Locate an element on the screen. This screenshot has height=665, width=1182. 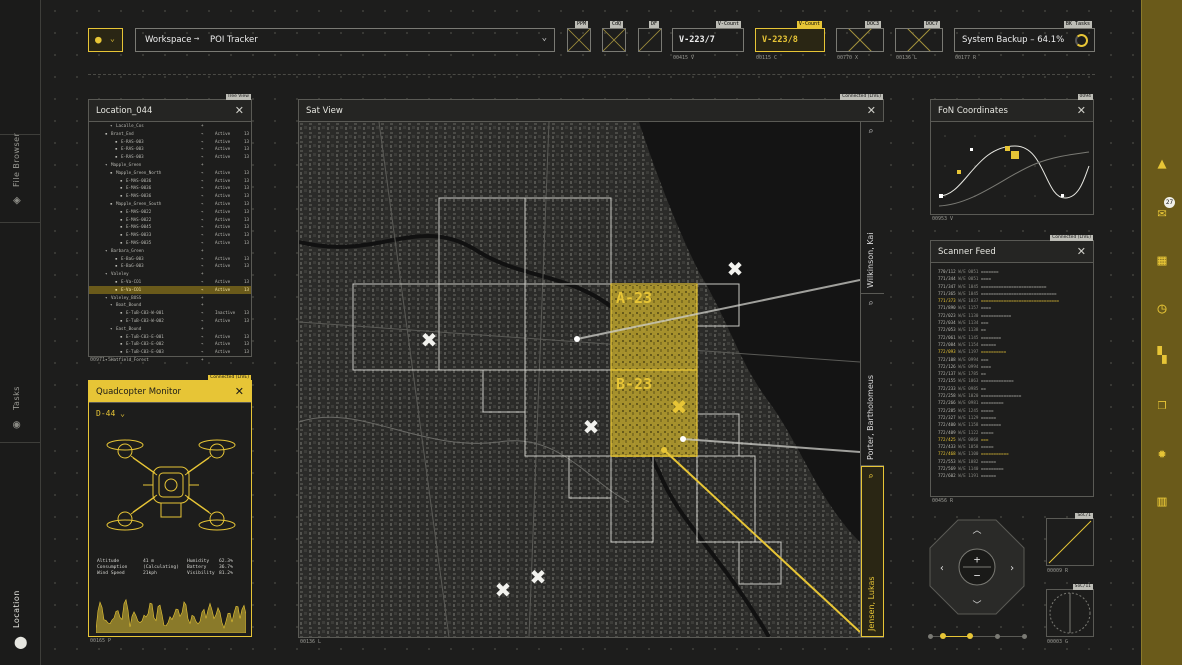
alert-icon: ▲ is located at coordinates (1162, 163).